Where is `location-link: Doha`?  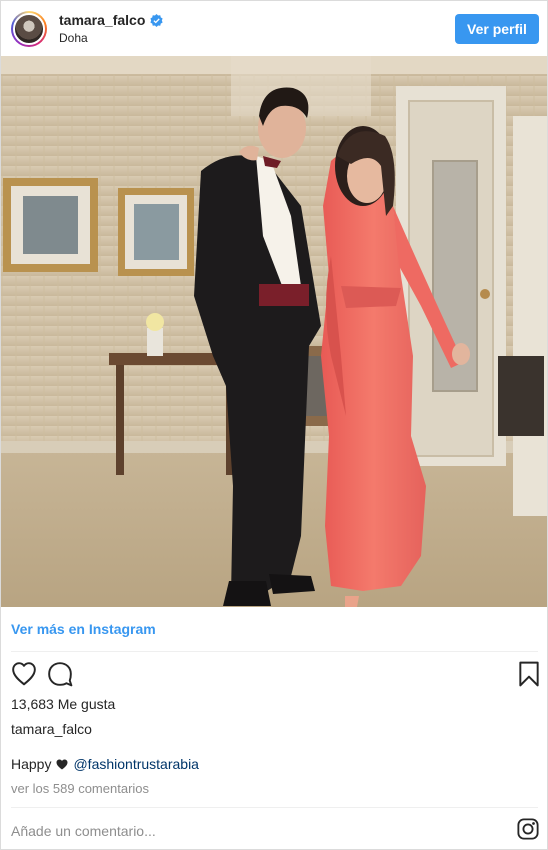 location-link: Doha is located at coordinates (111, 38).